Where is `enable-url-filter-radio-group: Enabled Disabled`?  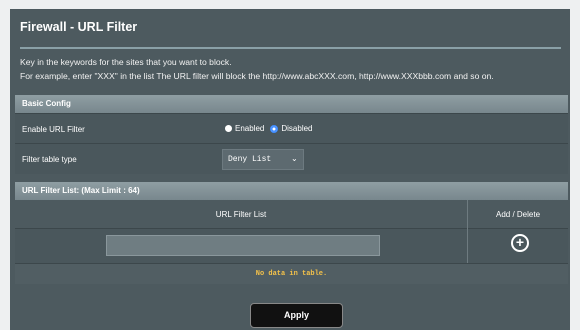 enable-url-filter-radio-group: Enabled Disabled is located at coordinates (272, 128).